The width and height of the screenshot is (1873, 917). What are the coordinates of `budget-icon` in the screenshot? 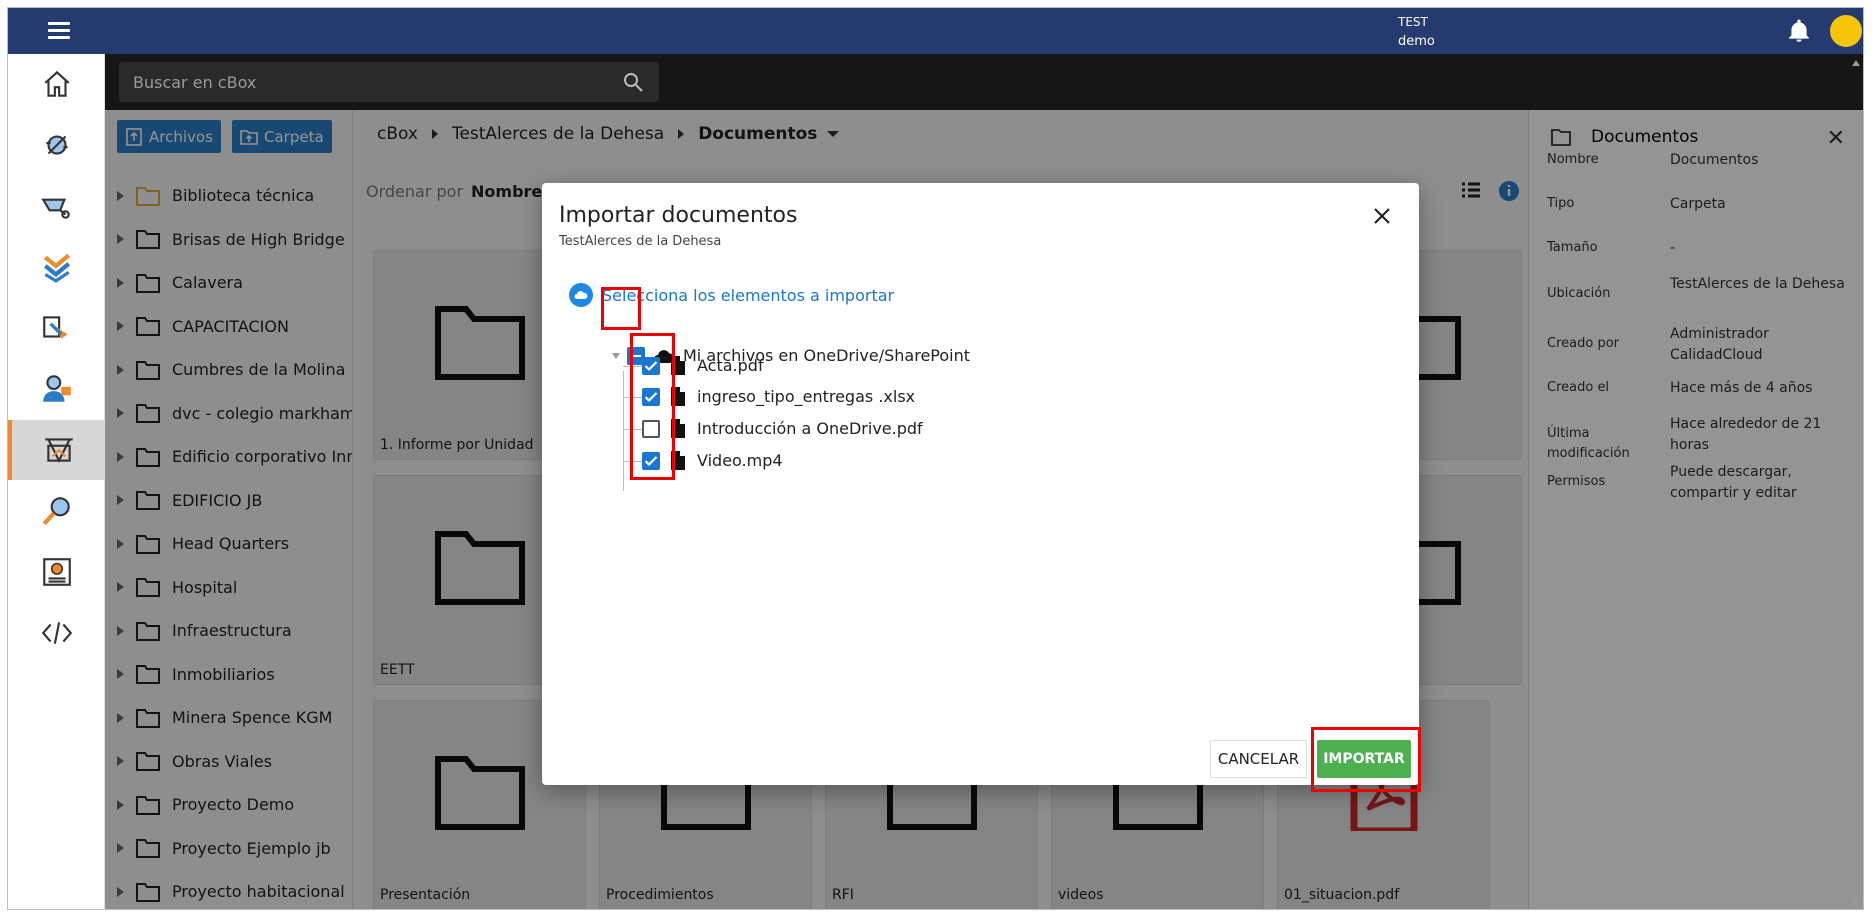 It's located at (56, 572).